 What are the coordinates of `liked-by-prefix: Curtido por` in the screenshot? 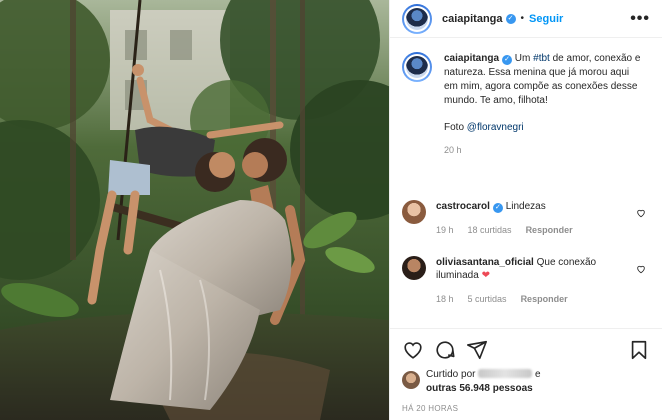 It's located at (451, 374).